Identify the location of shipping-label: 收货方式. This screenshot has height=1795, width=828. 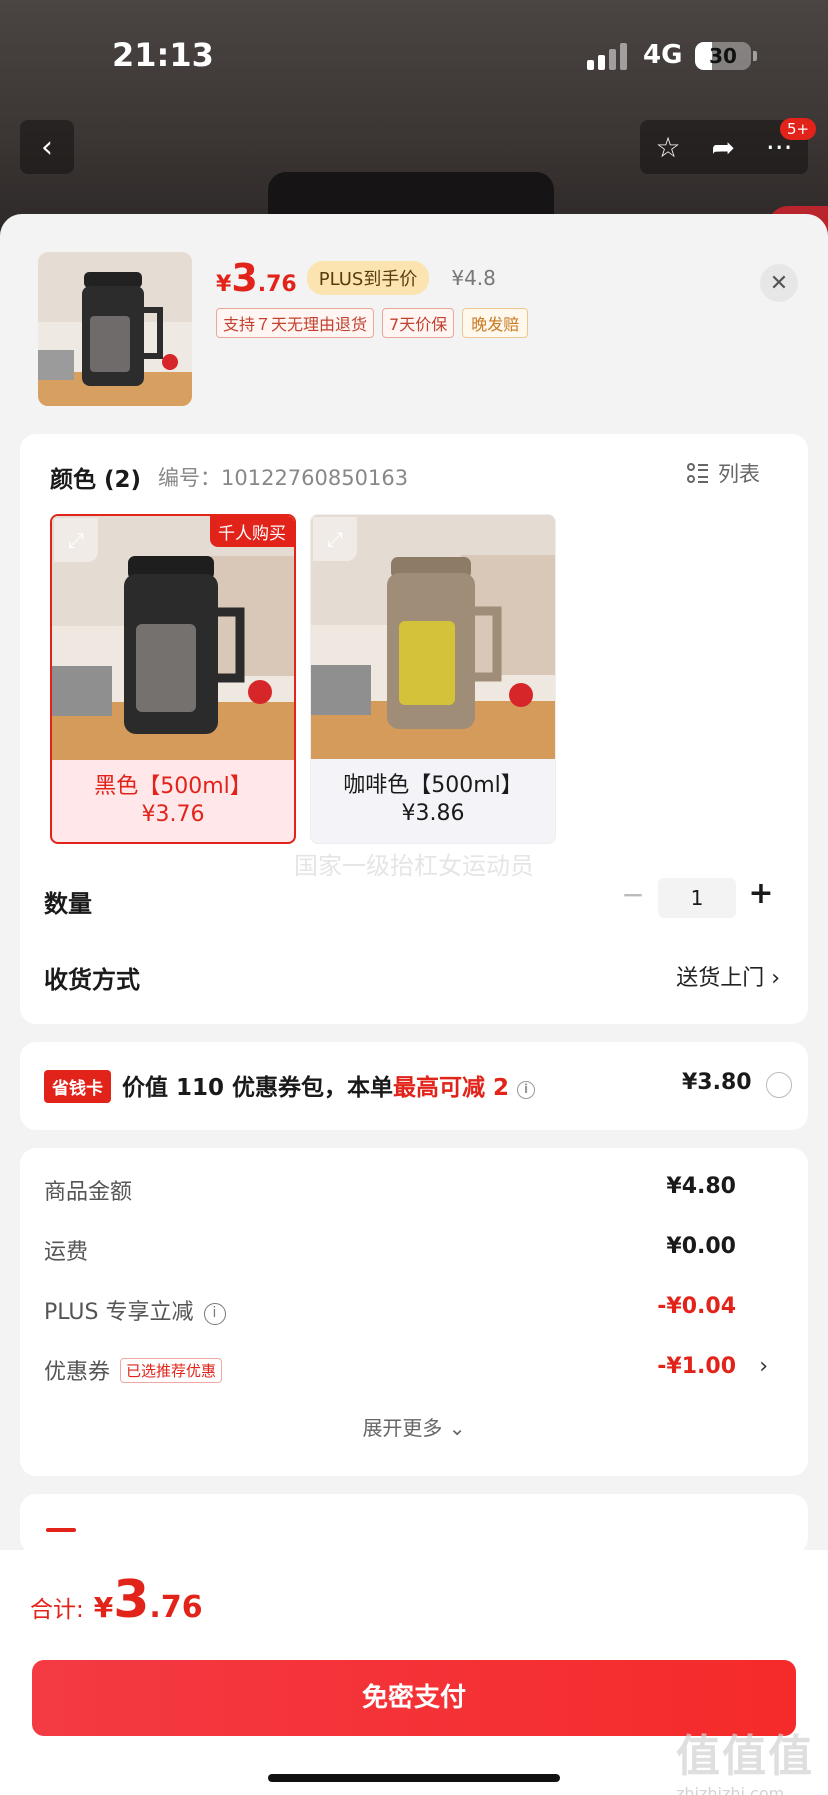
(92, 980).